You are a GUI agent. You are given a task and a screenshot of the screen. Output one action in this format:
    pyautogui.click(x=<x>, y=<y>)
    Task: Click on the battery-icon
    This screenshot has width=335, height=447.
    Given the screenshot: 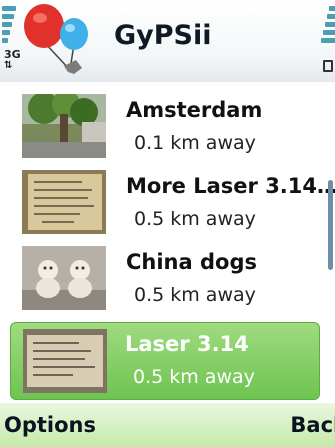 What is the action you would take?
    pyautogui.click(x=328, y=66)
    